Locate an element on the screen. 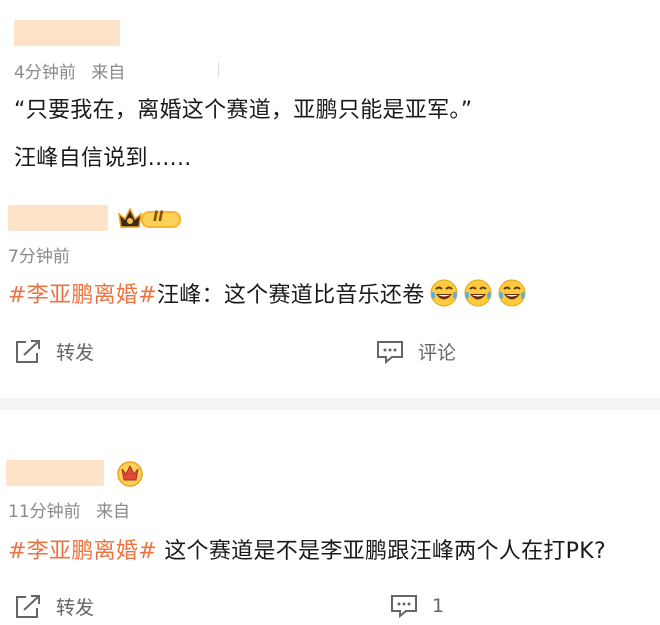  post3-username is located at coordinates (55, 473).